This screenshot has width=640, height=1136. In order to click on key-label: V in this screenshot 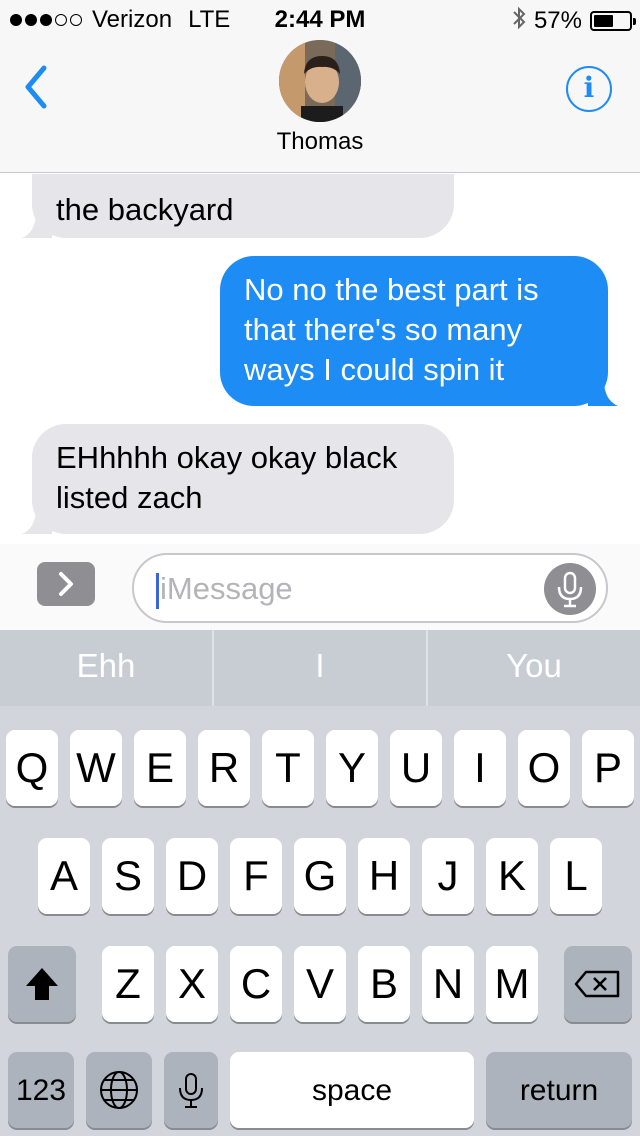, I will do `click(319, 983)`.